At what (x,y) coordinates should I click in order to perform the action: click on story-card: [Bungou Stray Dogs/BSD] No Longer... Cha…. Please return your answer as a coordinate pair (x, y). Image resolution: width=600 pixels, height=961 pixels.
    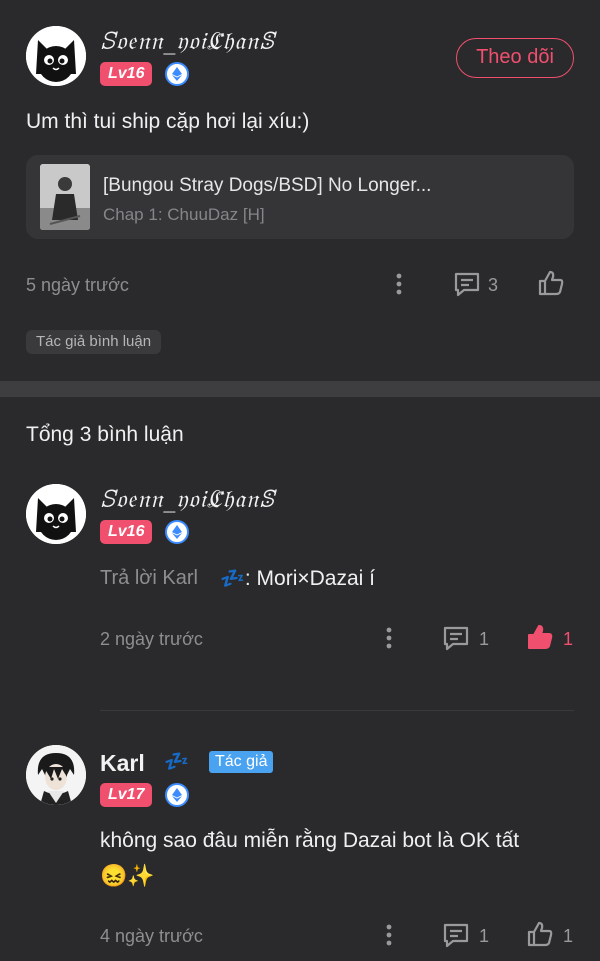
    Looking at the image, I should click on (300, 197).